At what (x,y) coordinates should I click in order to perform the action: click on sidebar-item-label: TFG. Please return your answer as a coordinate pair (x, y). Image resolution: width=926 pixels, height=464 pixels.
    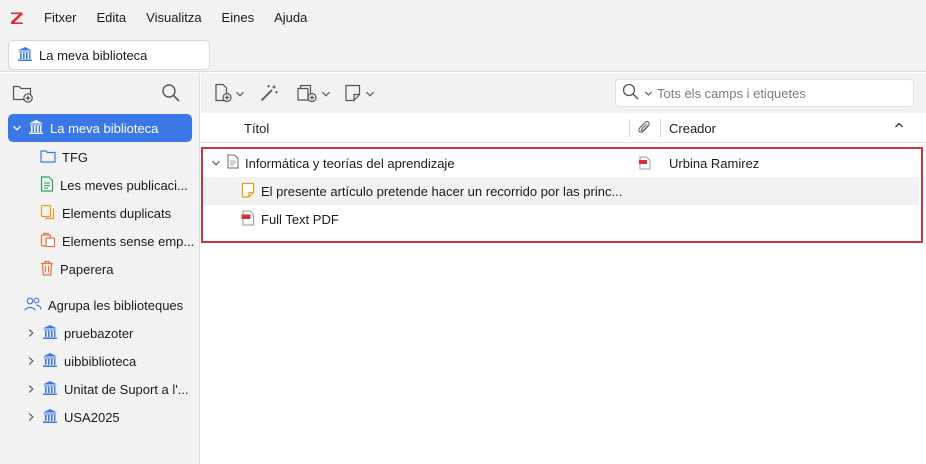
    Looking at the image, I should click on (75, 157).